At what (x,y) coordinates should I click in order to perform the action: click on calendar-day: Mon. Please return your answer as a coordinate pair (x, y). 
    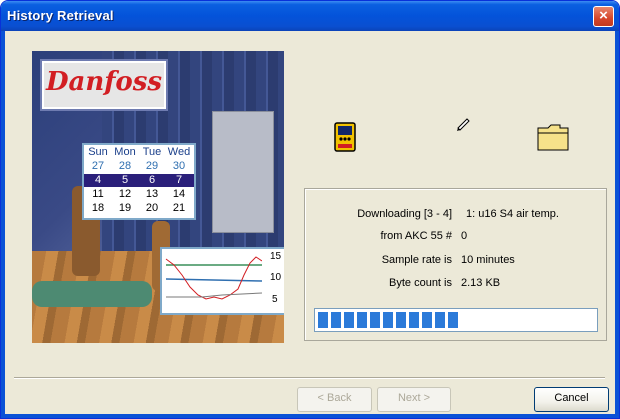
    Looking at the image, I should click on (125, 152).